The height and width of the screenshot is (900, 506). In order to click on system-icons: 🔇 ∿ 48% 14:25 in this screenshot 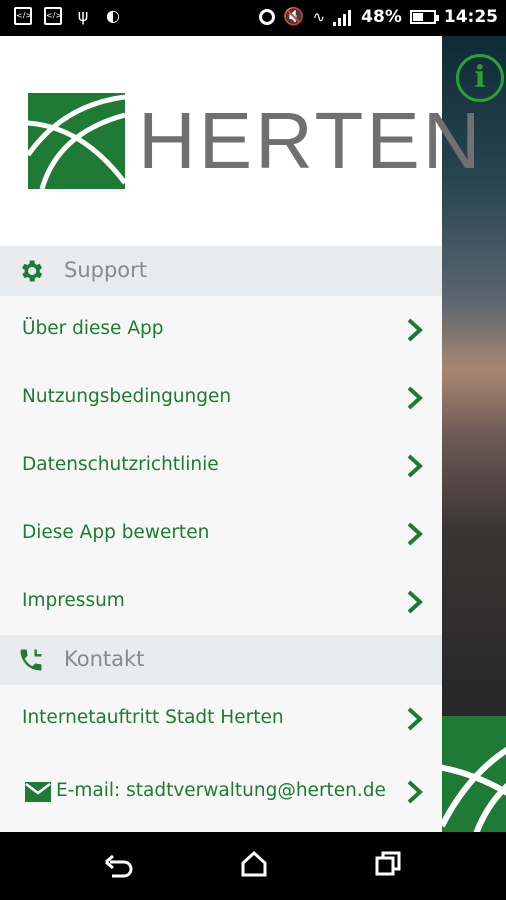, I will do `click(378, 17)`.